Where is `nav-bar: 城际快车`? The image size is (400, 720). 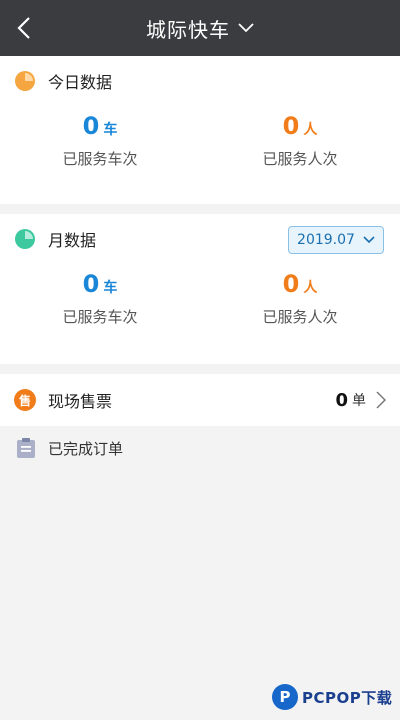 nav-bar: 城际快车 is located at coordinates (200, 28).